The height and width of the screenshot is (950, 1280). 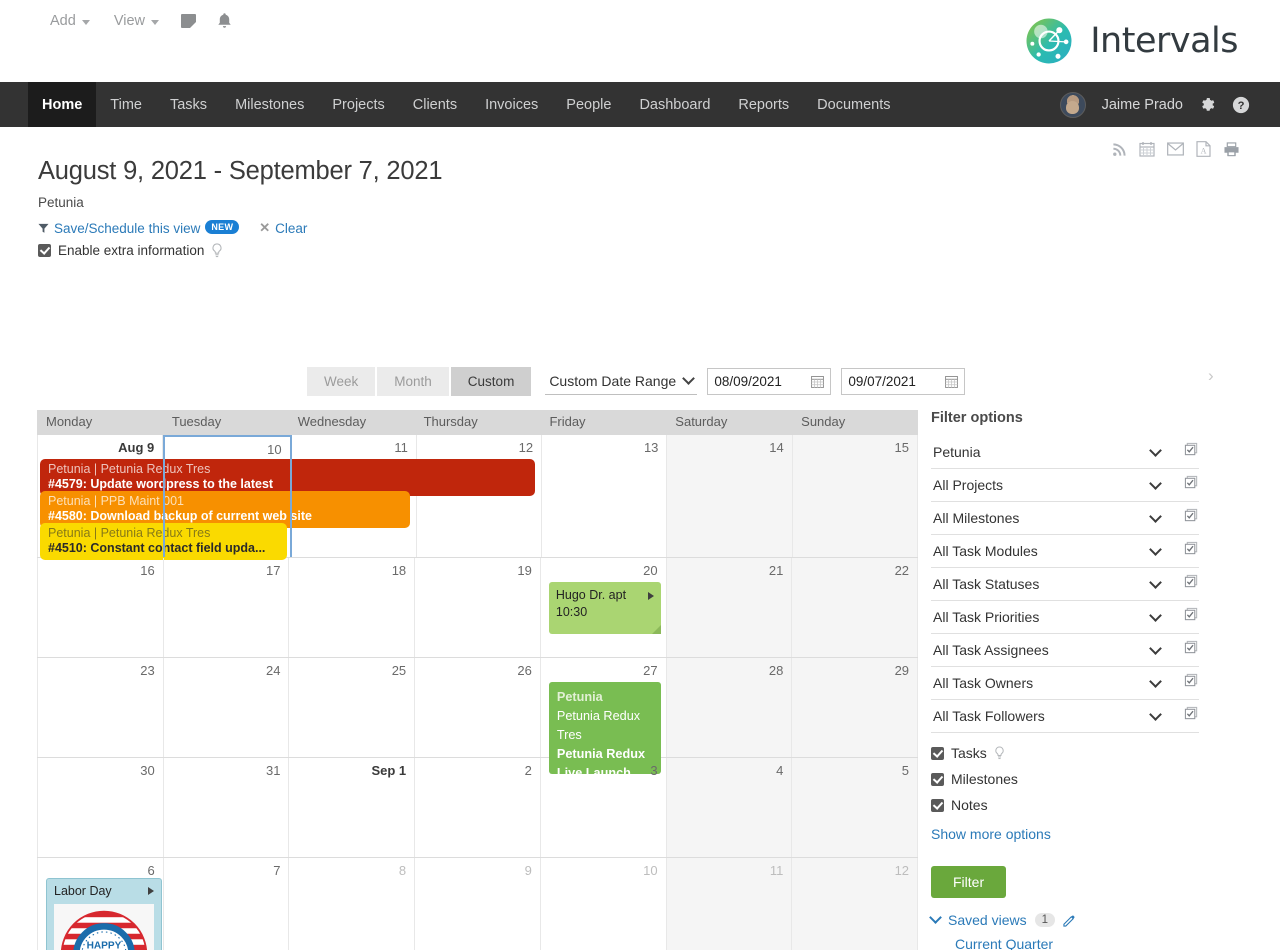 What do you see at coordinates (126, 104) in the screenshot?
I see `nav-item-time: Time` at bounding box center [126, 104].